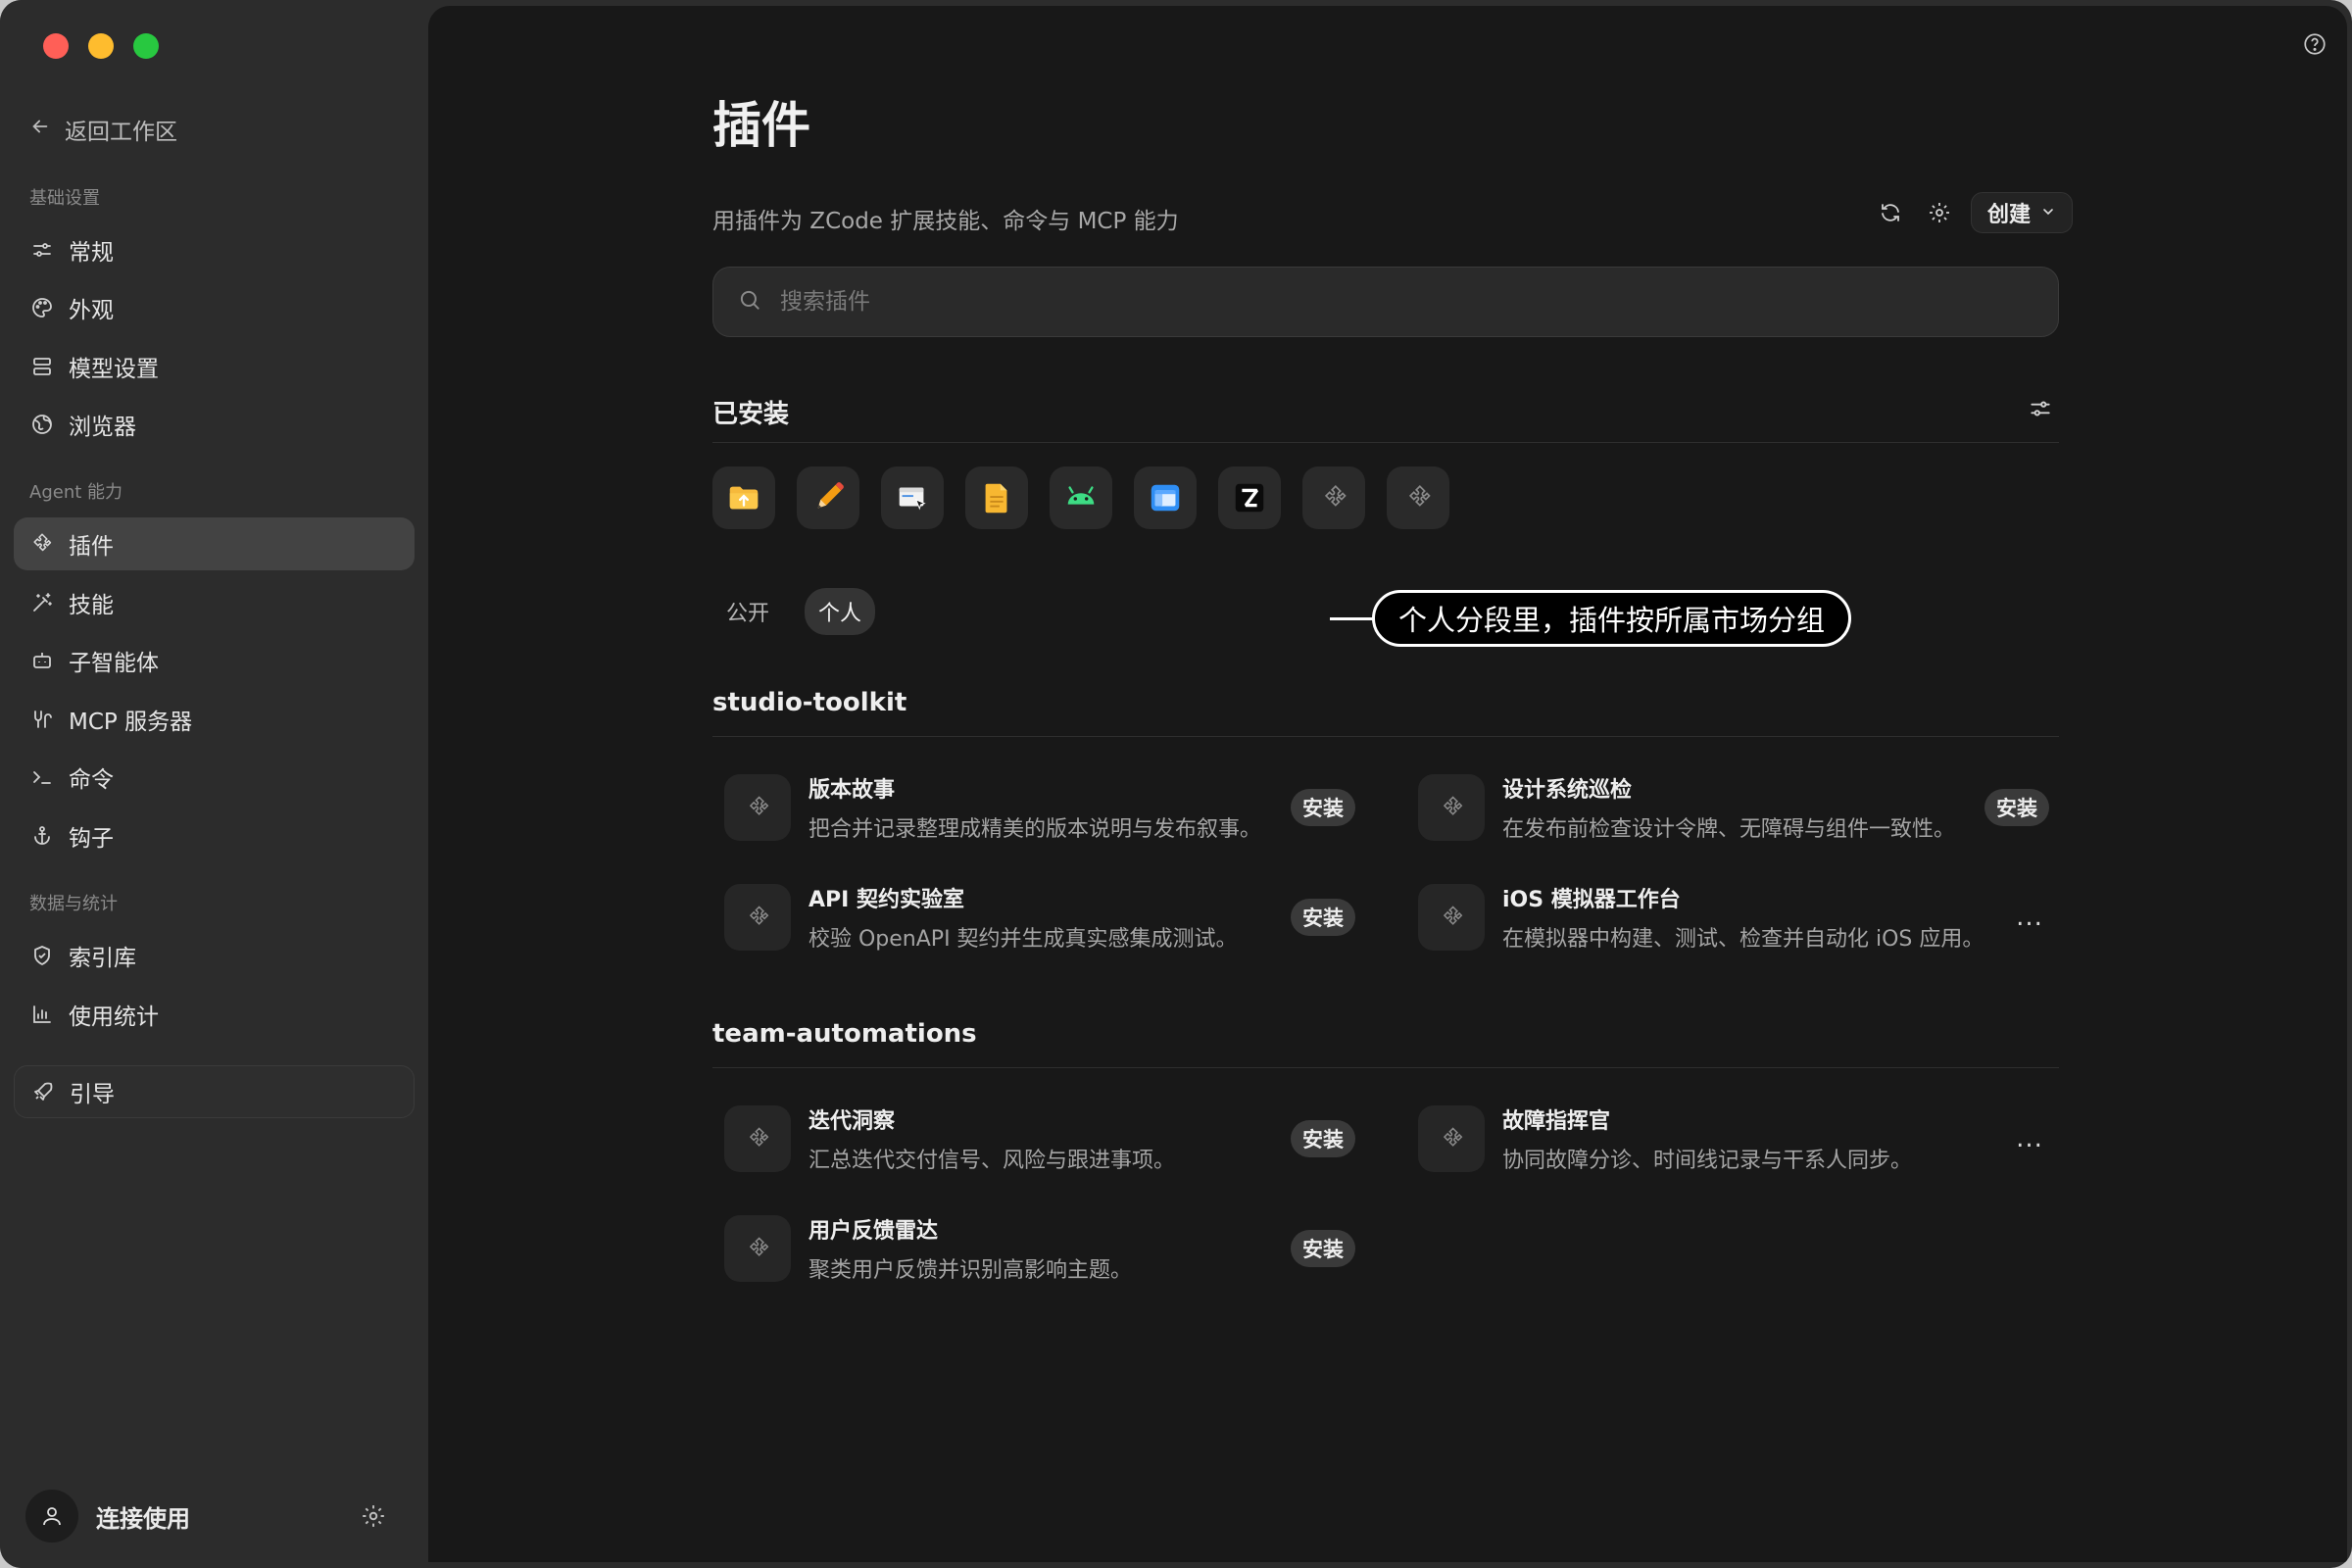 The image size is (2352, 1568). What do you see at coordinates (214, 602) in the screenshot?
I see `sidebar-item-skills: 技能` at bounding box center [214, 602].